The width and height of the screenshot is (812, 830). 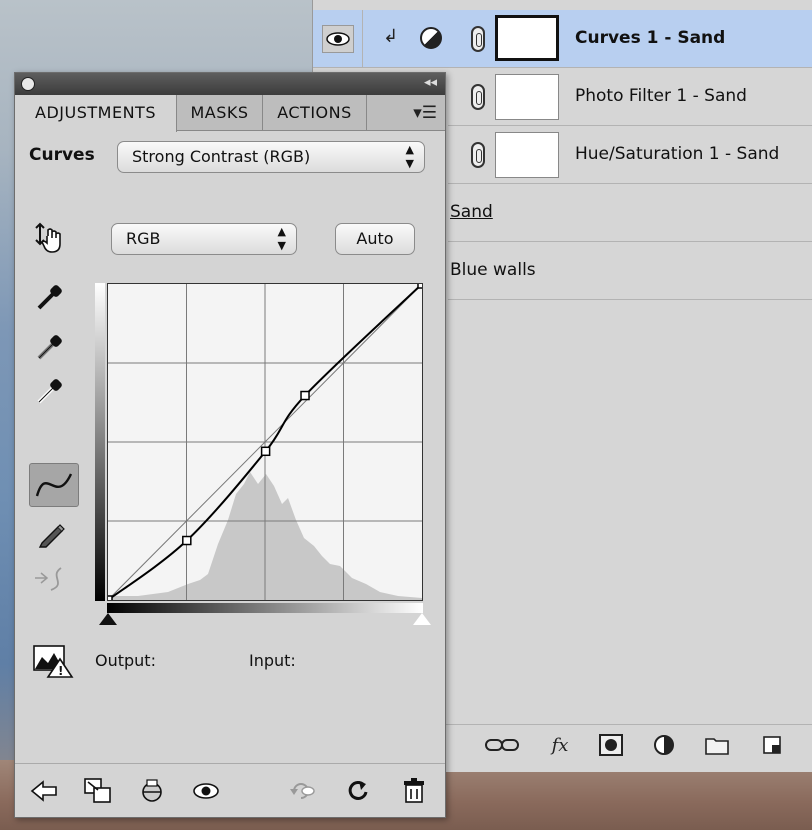 I want to click on layer-name: Hue/Saturation 1 - Sand, so click(x=677, y=154).